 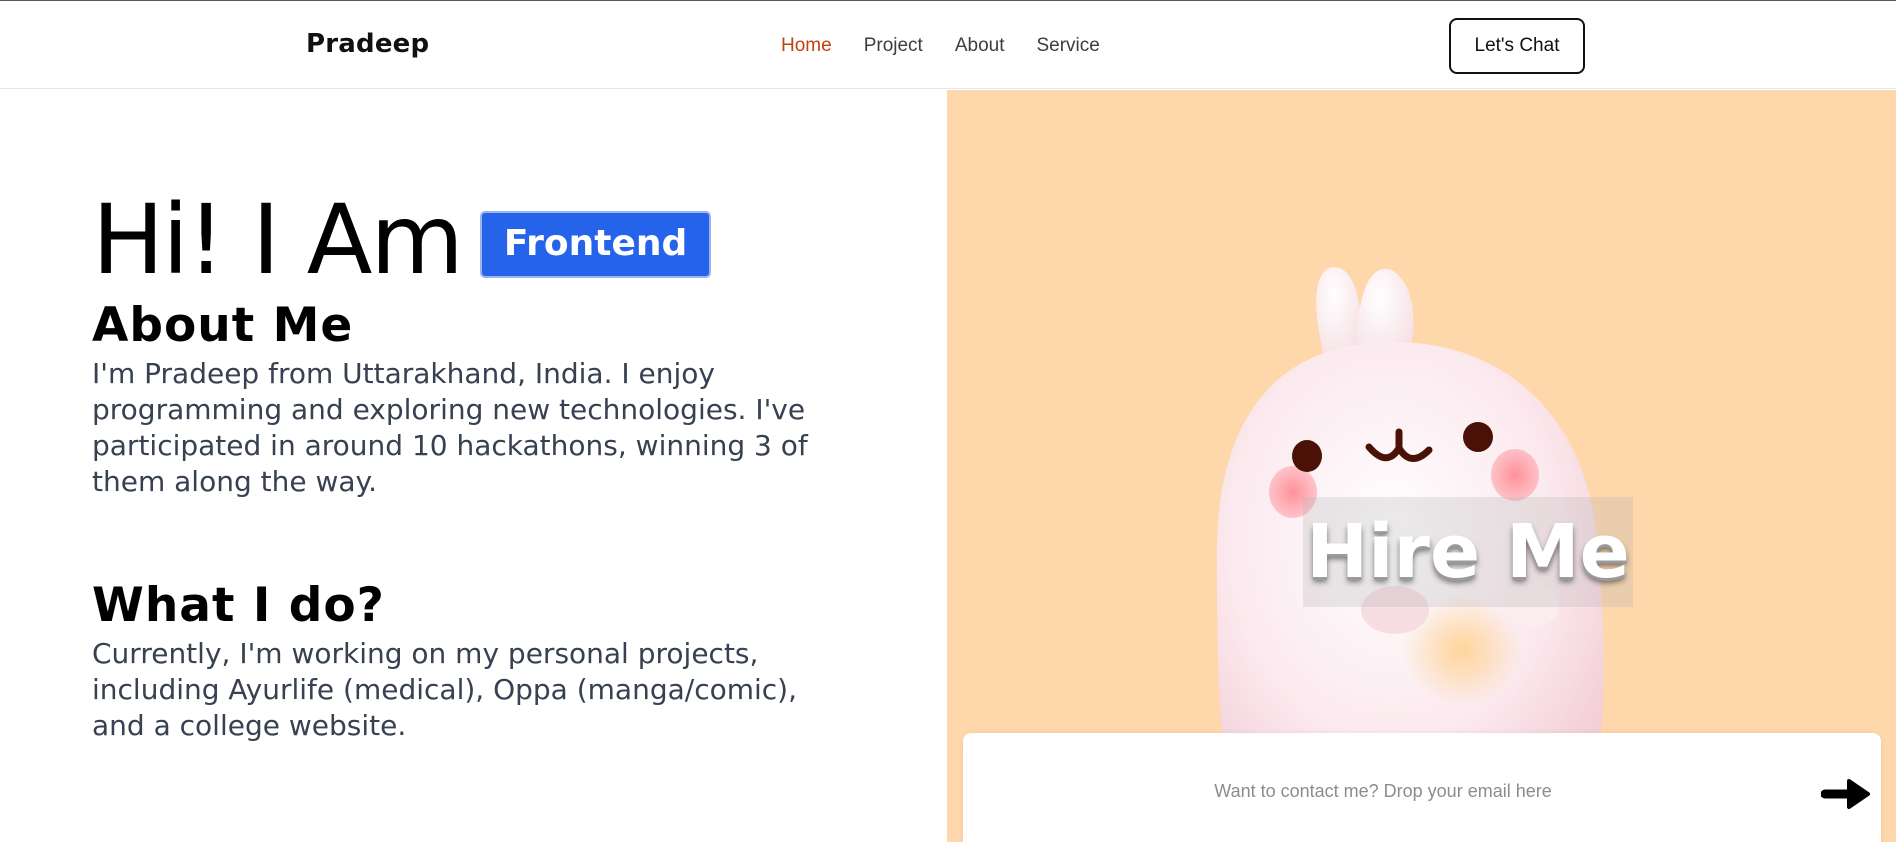 I want to click on bunny-mascot-illustration, so click(x=1410, y=548).